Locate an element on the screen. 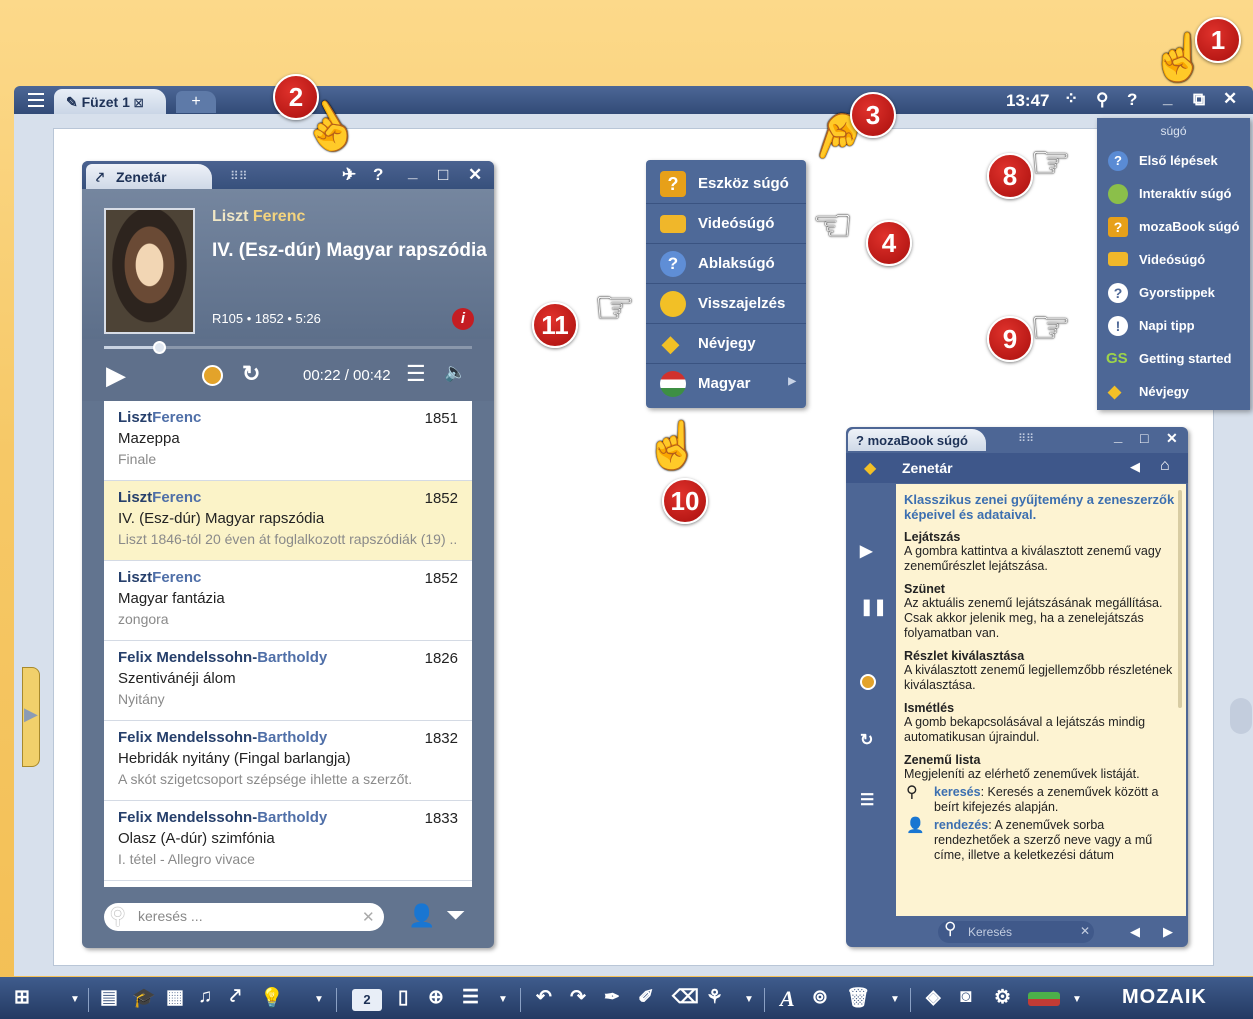  play-icon: ▶ is located at coordinates (116, 375).